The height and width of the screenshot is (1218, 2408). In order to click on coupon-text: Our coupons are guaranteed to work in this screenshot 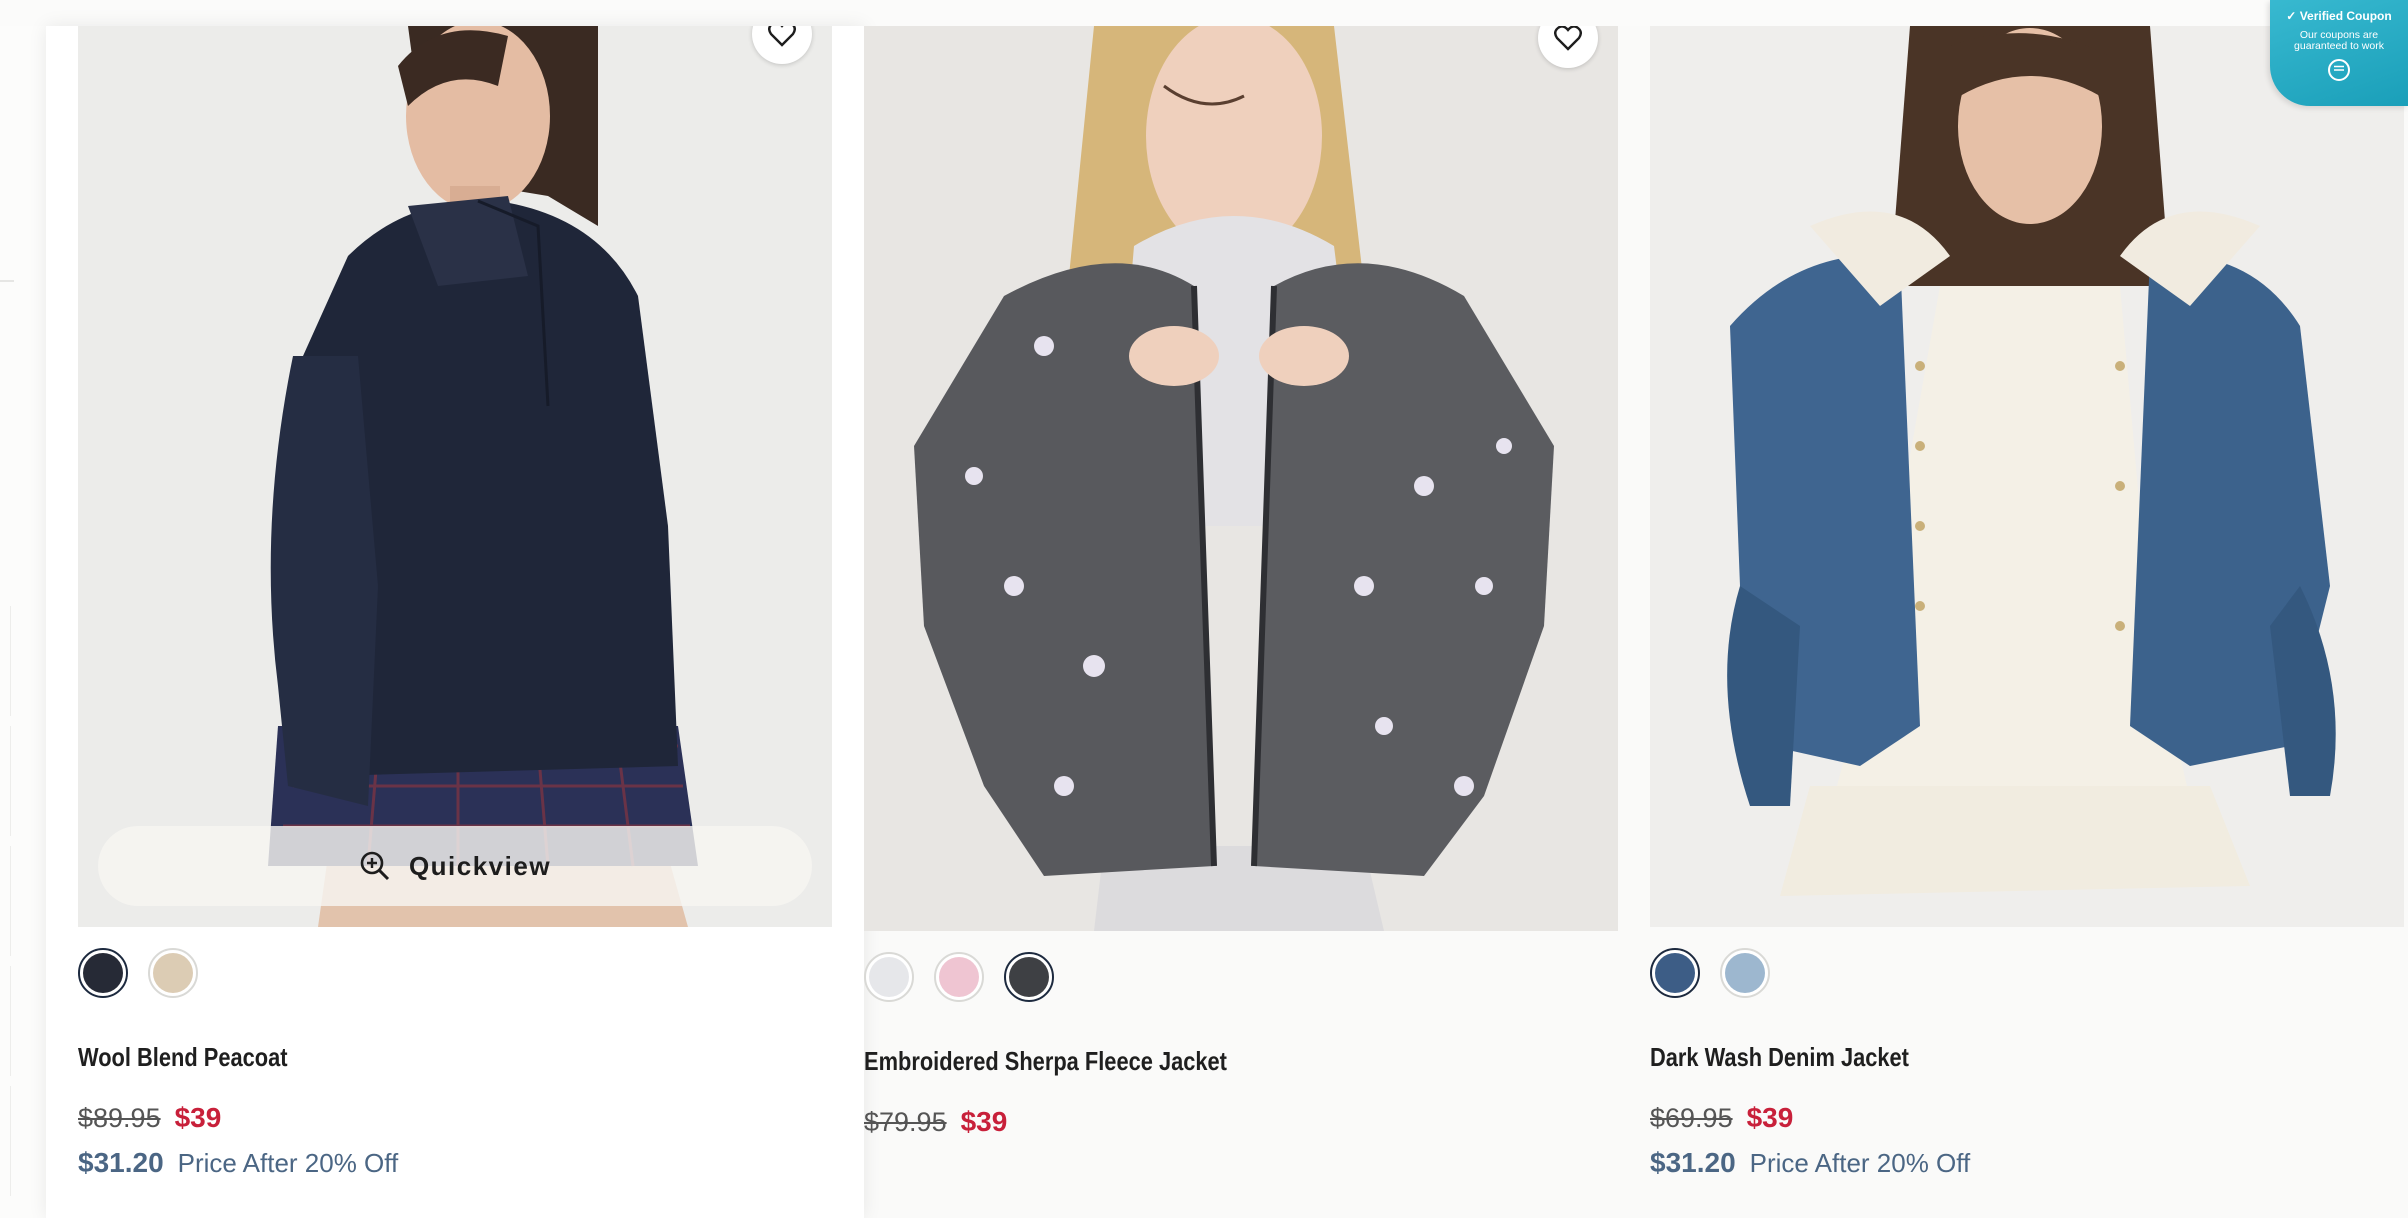, I will do `click(2339, 40)`.